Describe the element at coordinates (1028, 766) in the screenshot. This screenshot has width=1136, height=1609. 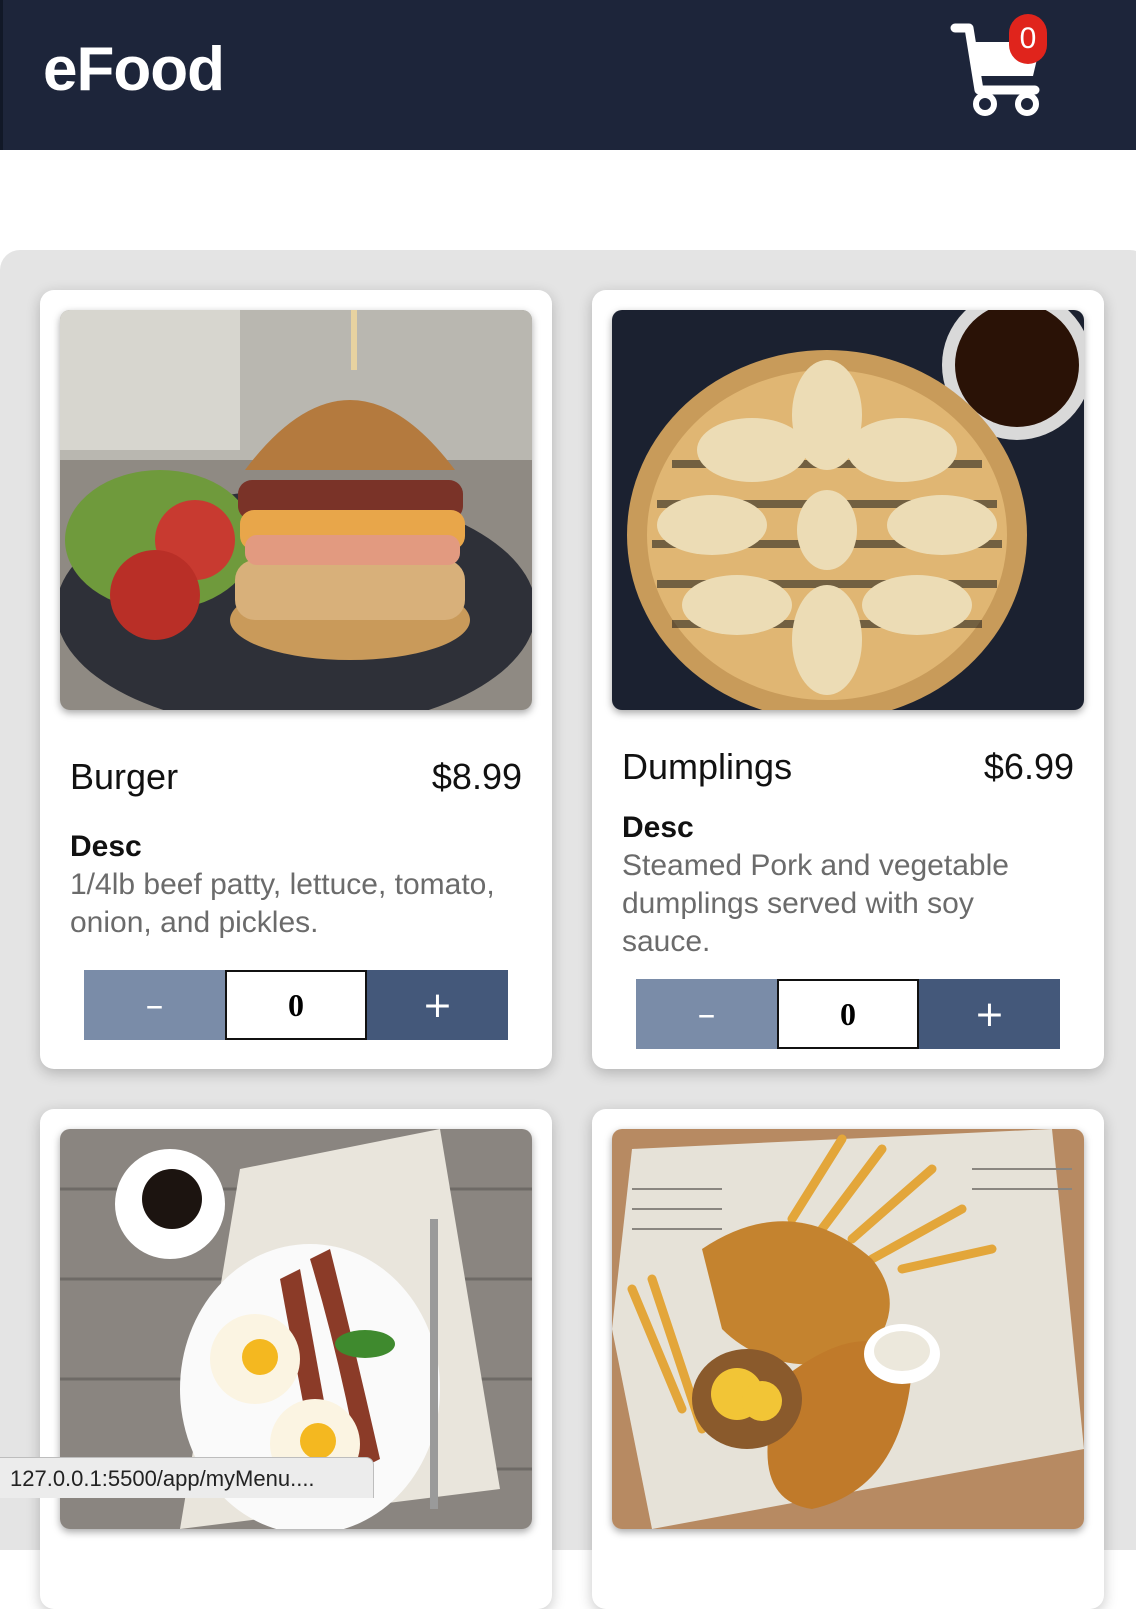
I see `item-price: $6.99` at that location.